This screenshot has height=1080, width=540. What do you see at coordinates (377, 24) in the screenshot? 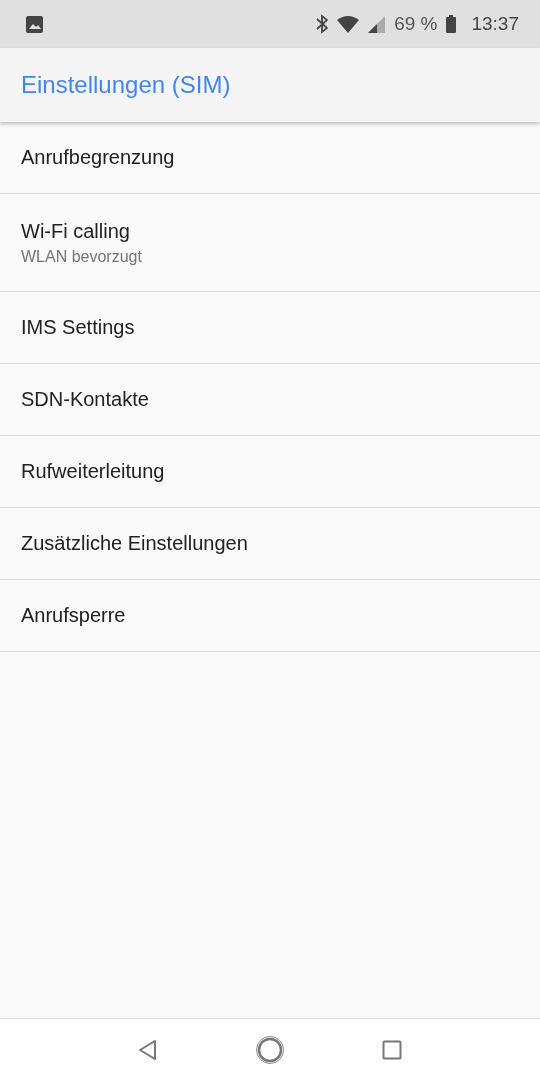
I see `signal-icon` at bounding box center [377, 24].